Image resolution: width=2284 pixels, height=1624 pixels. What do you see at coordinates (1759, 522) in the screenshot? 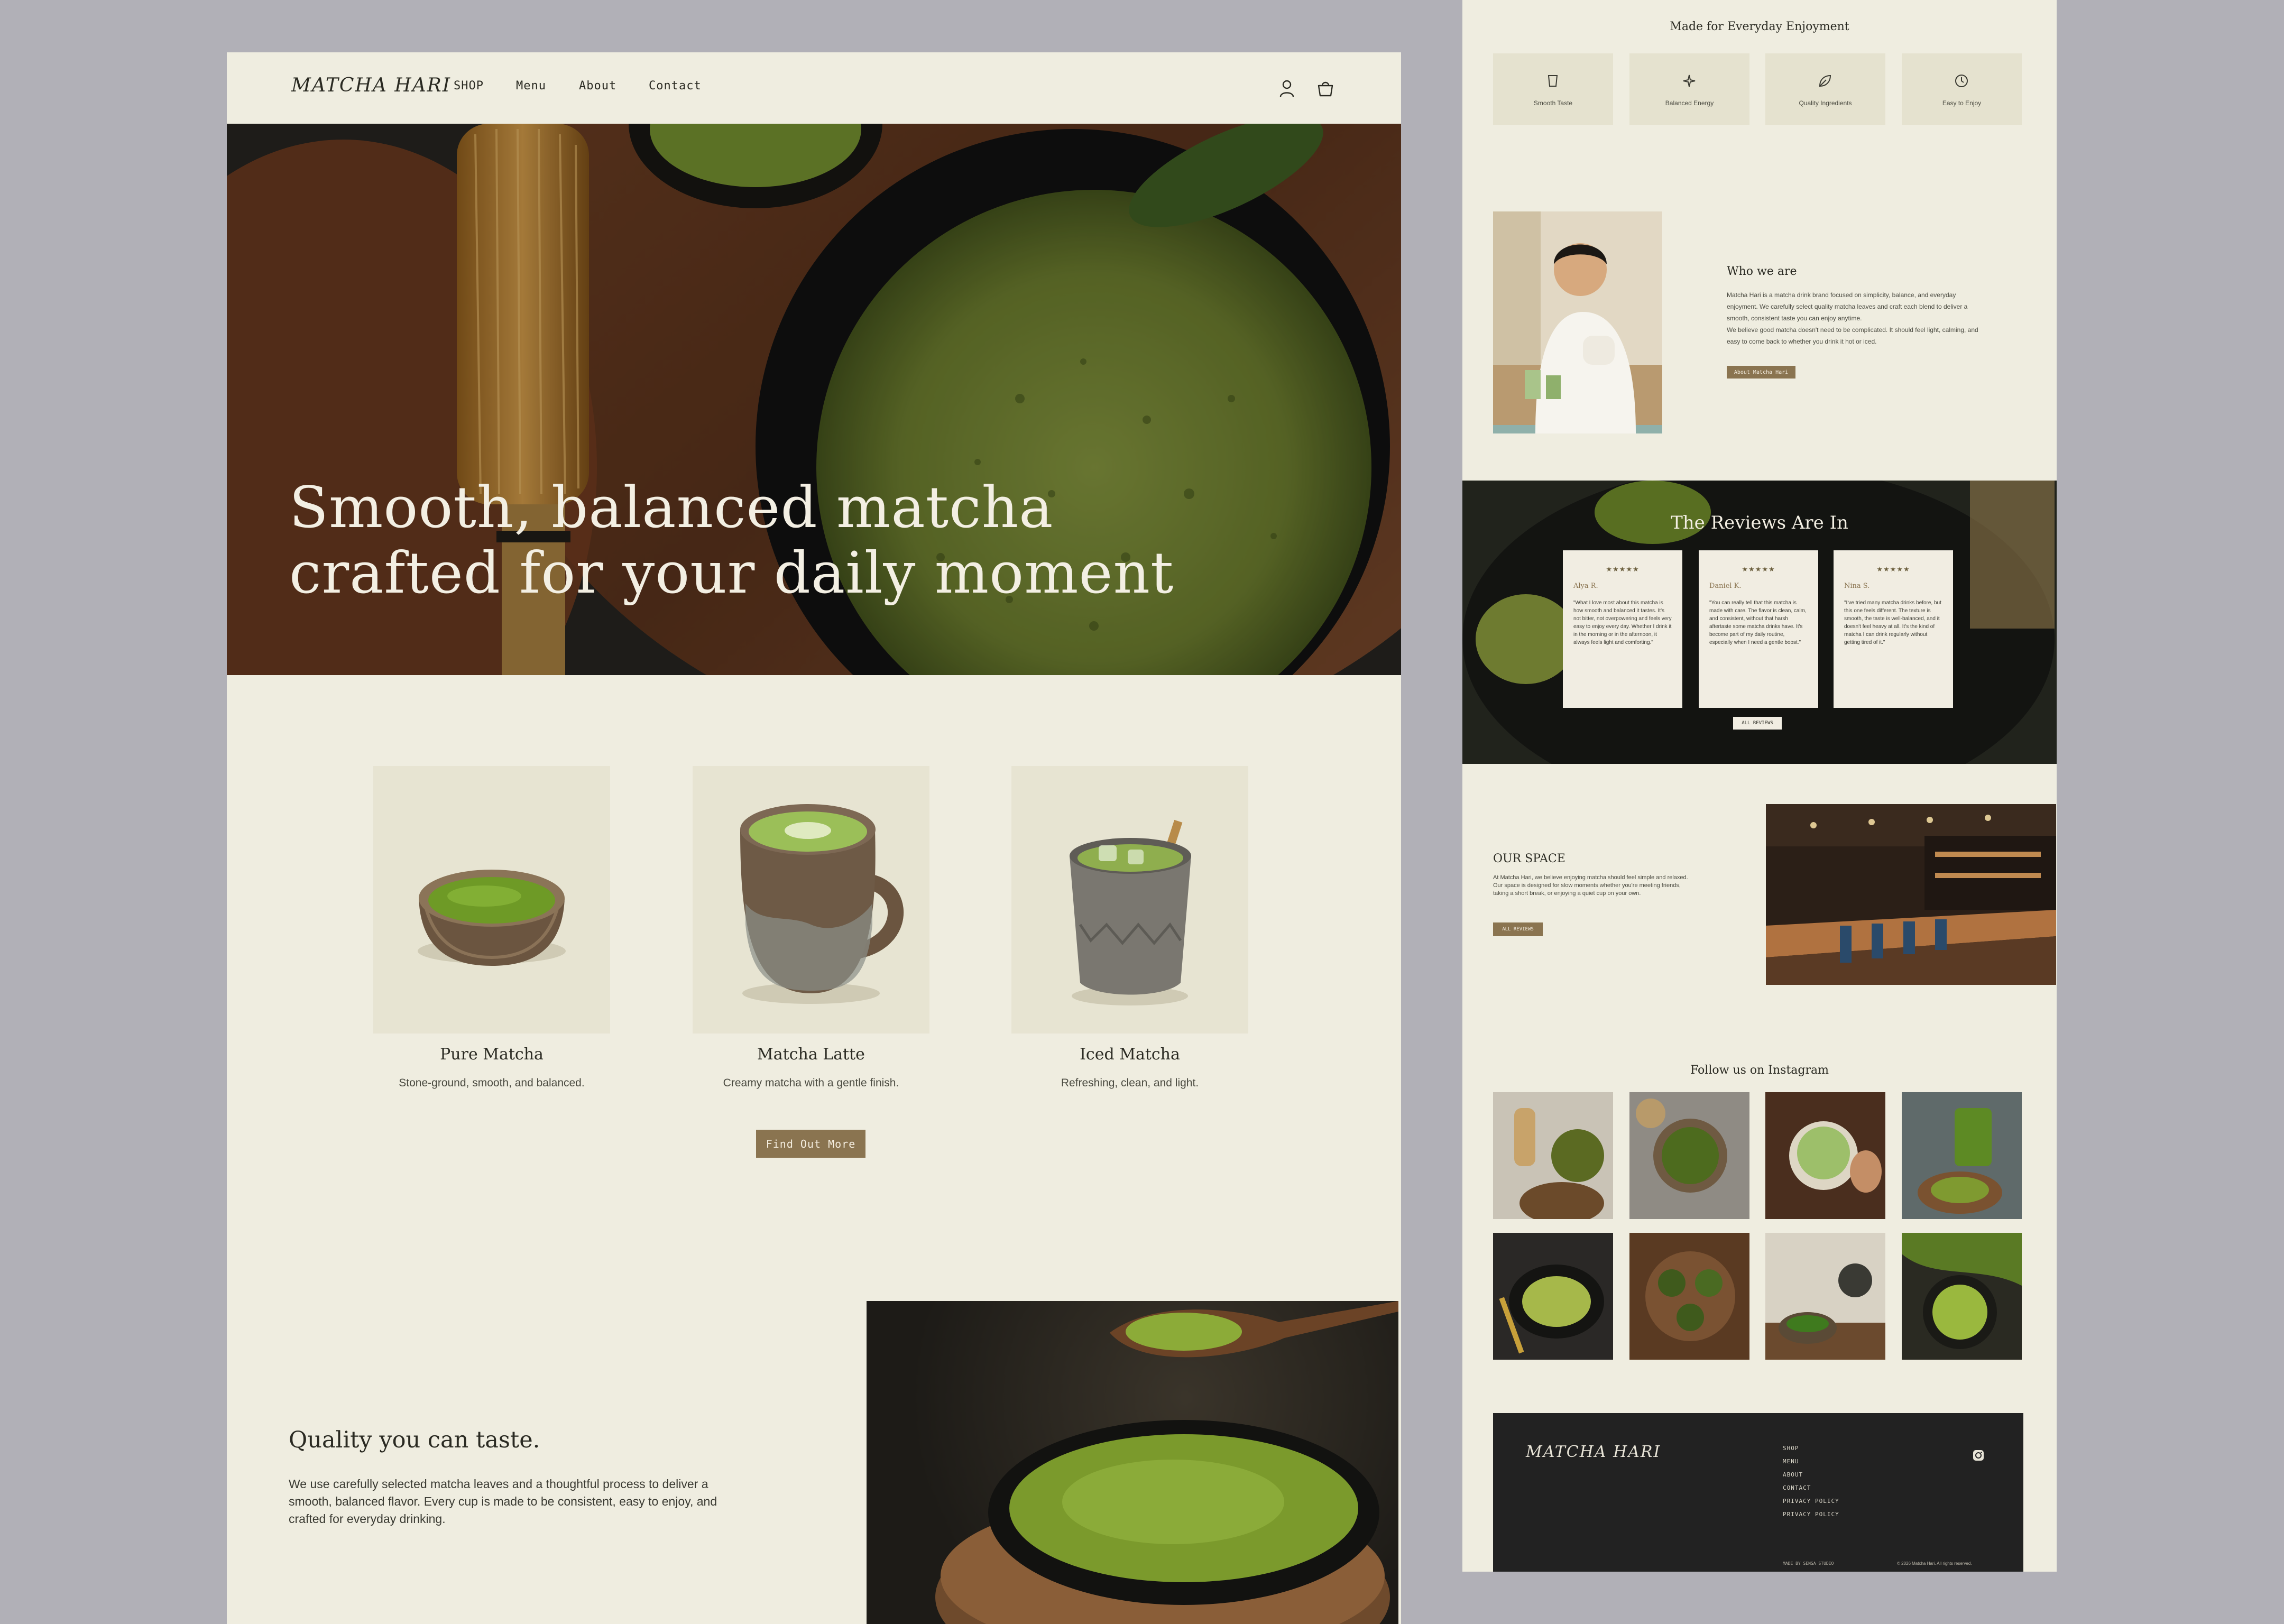
I see `reviews-heading: The Reviews Are In` at bounding box center [1759, 522].